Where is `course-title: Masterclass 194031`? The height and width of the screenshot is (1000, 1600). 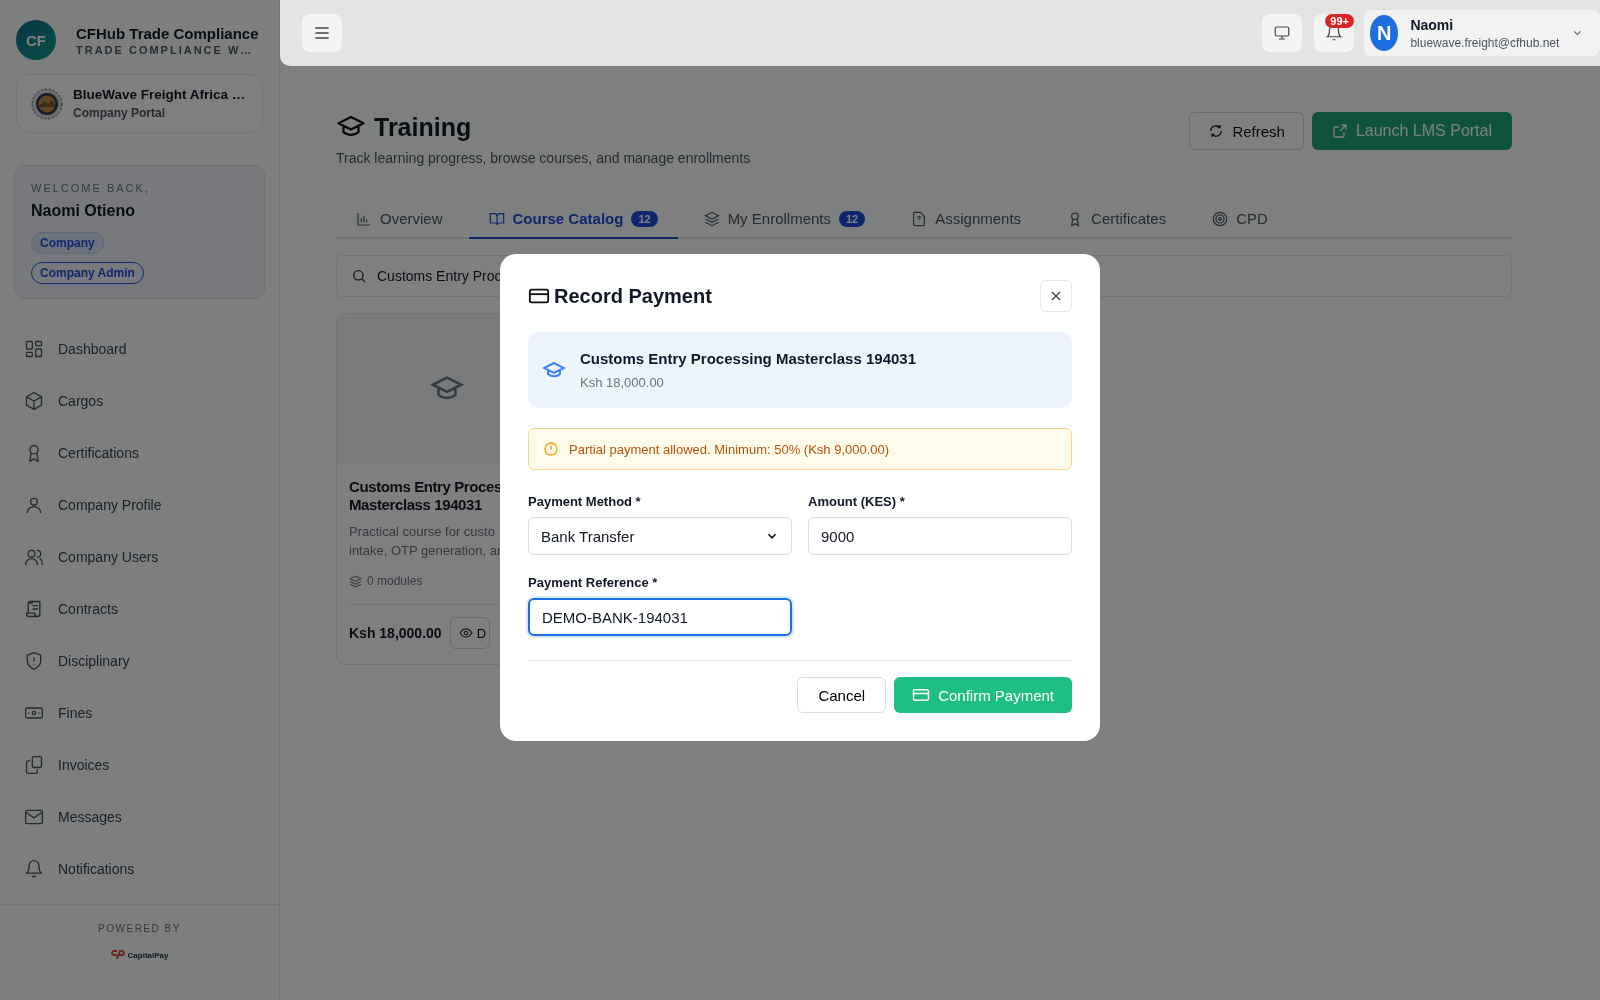
course-title: Masterclass 194031 is located at coordinates (415, 505).